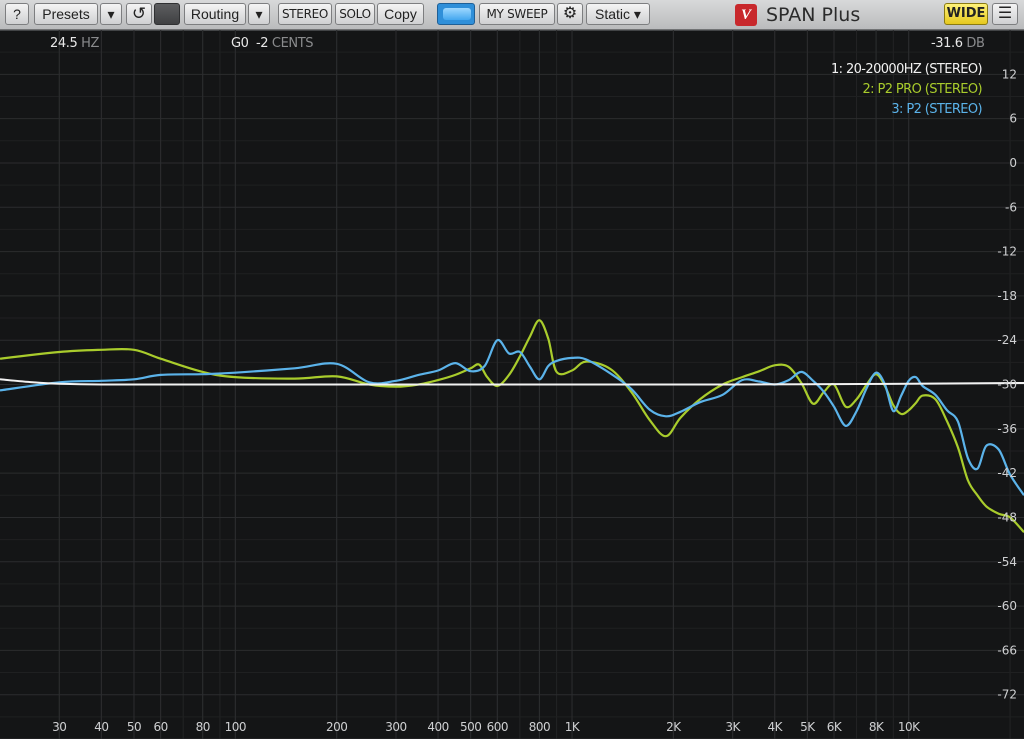 The width and height of the screenshot is (1024, 739). Describe the element at coordinates (262, 43) in the screenshot. I see `cents-value: -2` at that location.